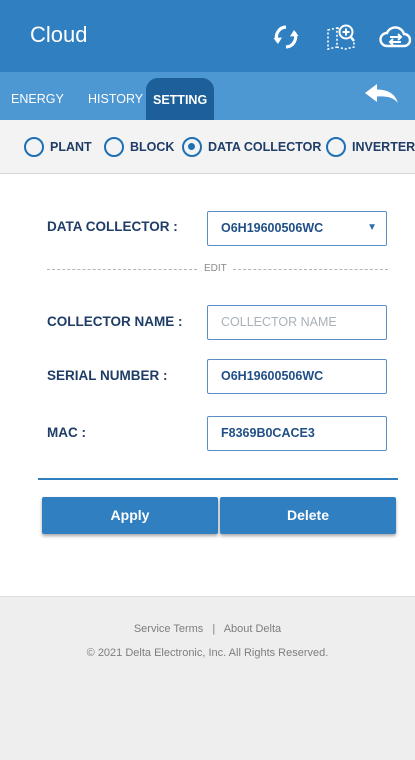 The height and width of the screenshot is (760, 415). Describe the element at coordinates (265, 147) in the screenshot. I see `radio-label: DATA COLLECTOR` at that location.